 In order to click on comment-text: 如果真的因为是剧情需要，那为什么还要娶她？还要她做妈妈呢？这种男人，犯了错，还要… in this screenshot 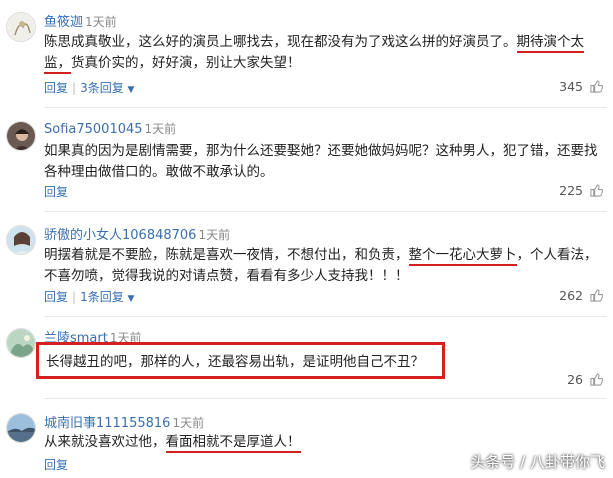, I will do `click(321, 161)`.